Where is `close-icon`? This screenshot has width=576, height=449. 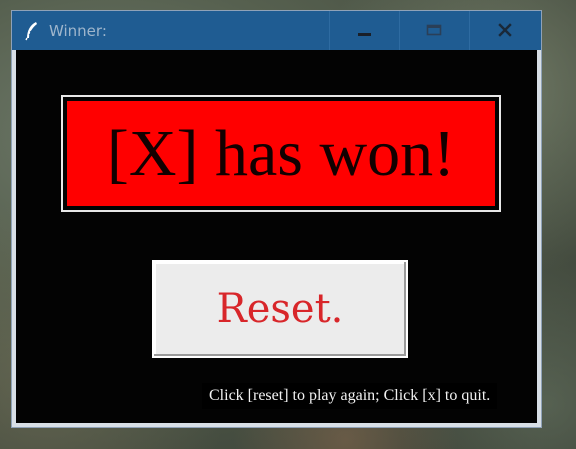
close-icon is located at coordinates (505, 30).